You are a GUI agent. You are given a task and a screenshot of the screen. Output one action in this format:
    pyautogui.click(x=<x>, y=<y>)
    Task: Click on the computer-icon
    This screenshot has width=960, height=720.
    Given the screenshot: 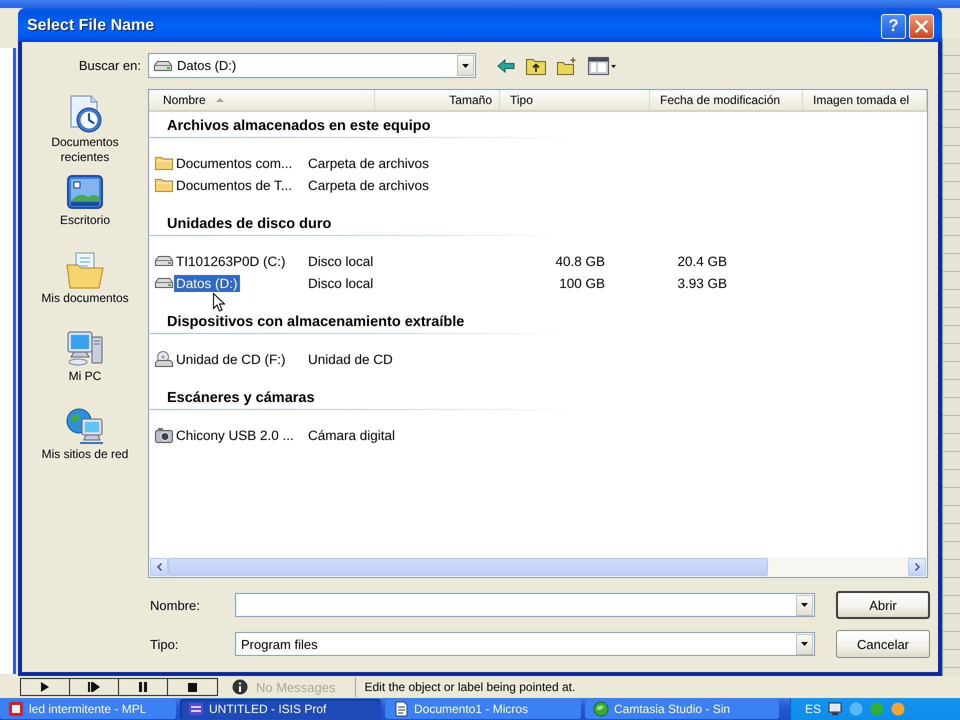 What is the action you would take?
    pyautogui.click(x=85, y=348)
    